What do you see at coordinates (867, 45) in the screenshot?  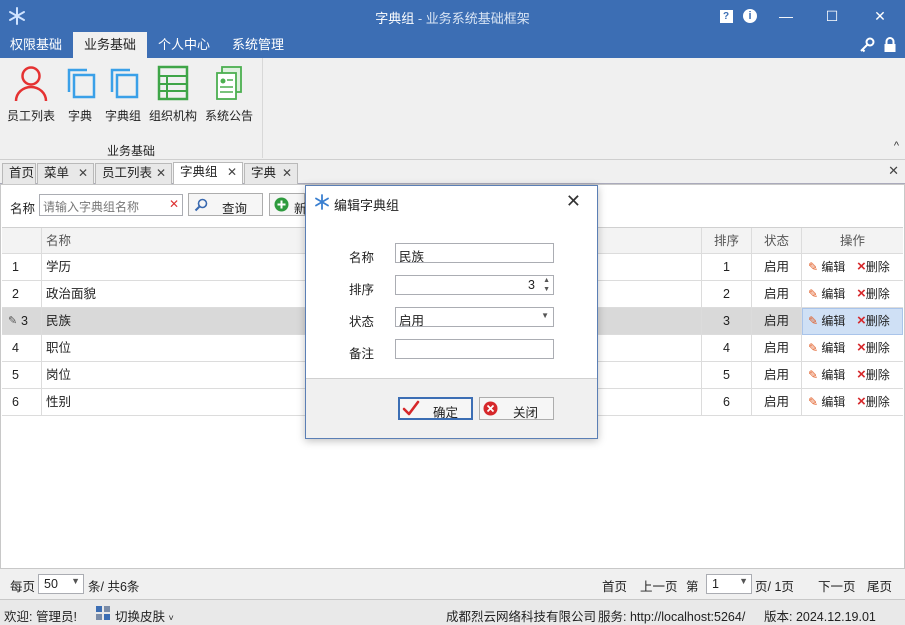 I see `key-icon` at bounding box center [867, 45].